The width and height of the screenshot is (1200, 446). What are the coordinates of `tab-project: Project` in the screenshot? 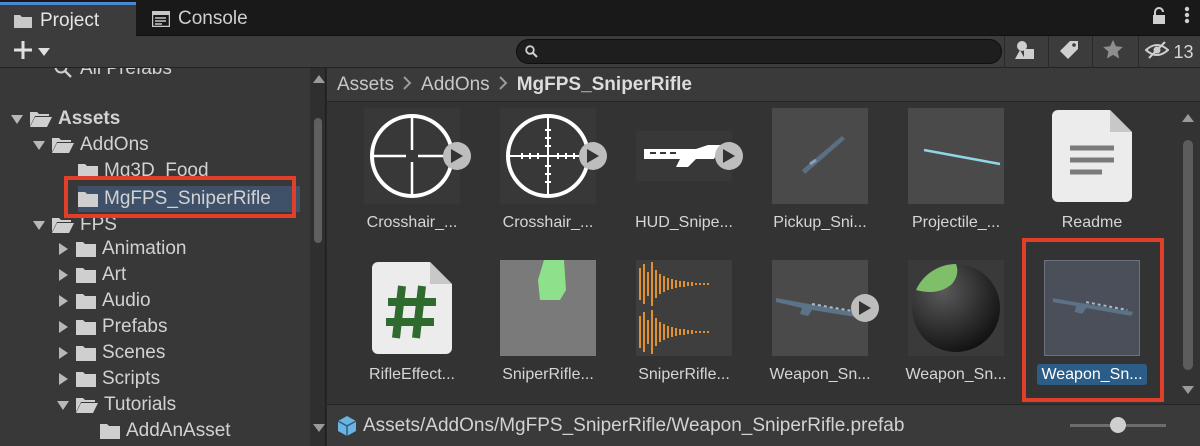 It's located at (68, 19).